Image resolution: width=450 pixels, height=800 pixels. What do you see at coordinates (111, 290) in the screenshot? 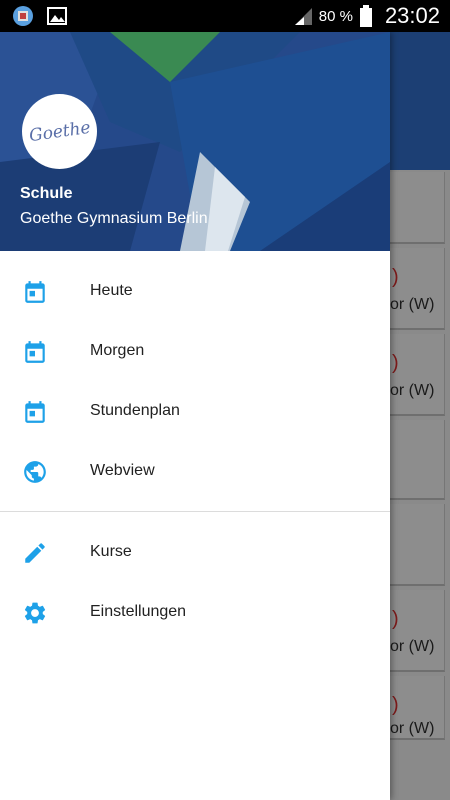
I see `menu-item-label: Heute` at bounding box center [111, 290].